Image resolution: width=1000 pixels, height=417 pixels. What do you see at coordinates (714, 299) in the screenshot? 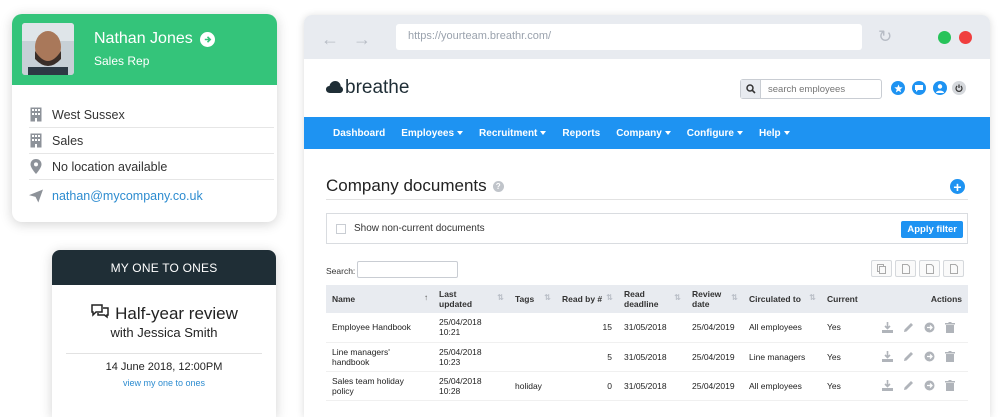
I see `column-header-review-date: Review date ⇅` at bounding box center [714, 299].